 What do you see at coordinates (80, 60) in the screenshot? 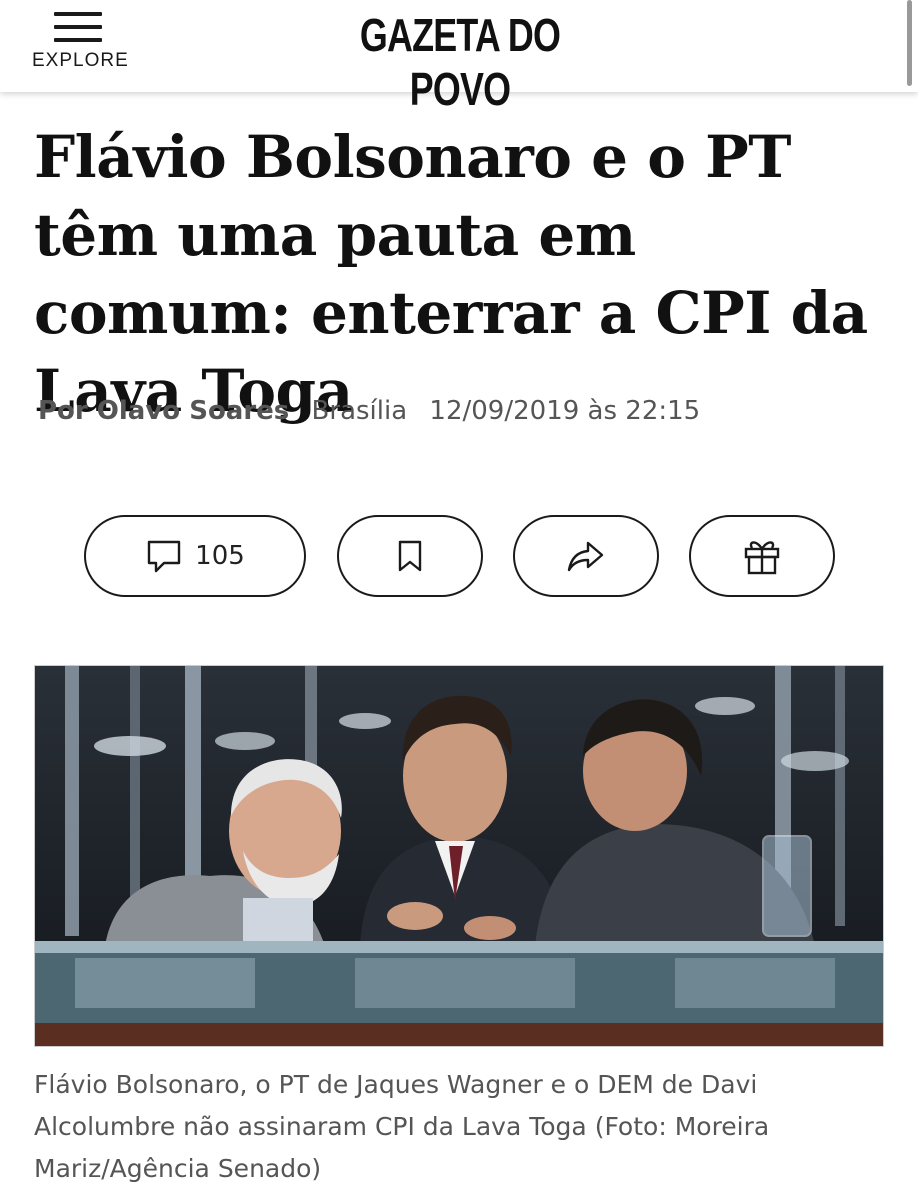
I see `explore-label: EXPLORE` at bounding box center [80, 60].